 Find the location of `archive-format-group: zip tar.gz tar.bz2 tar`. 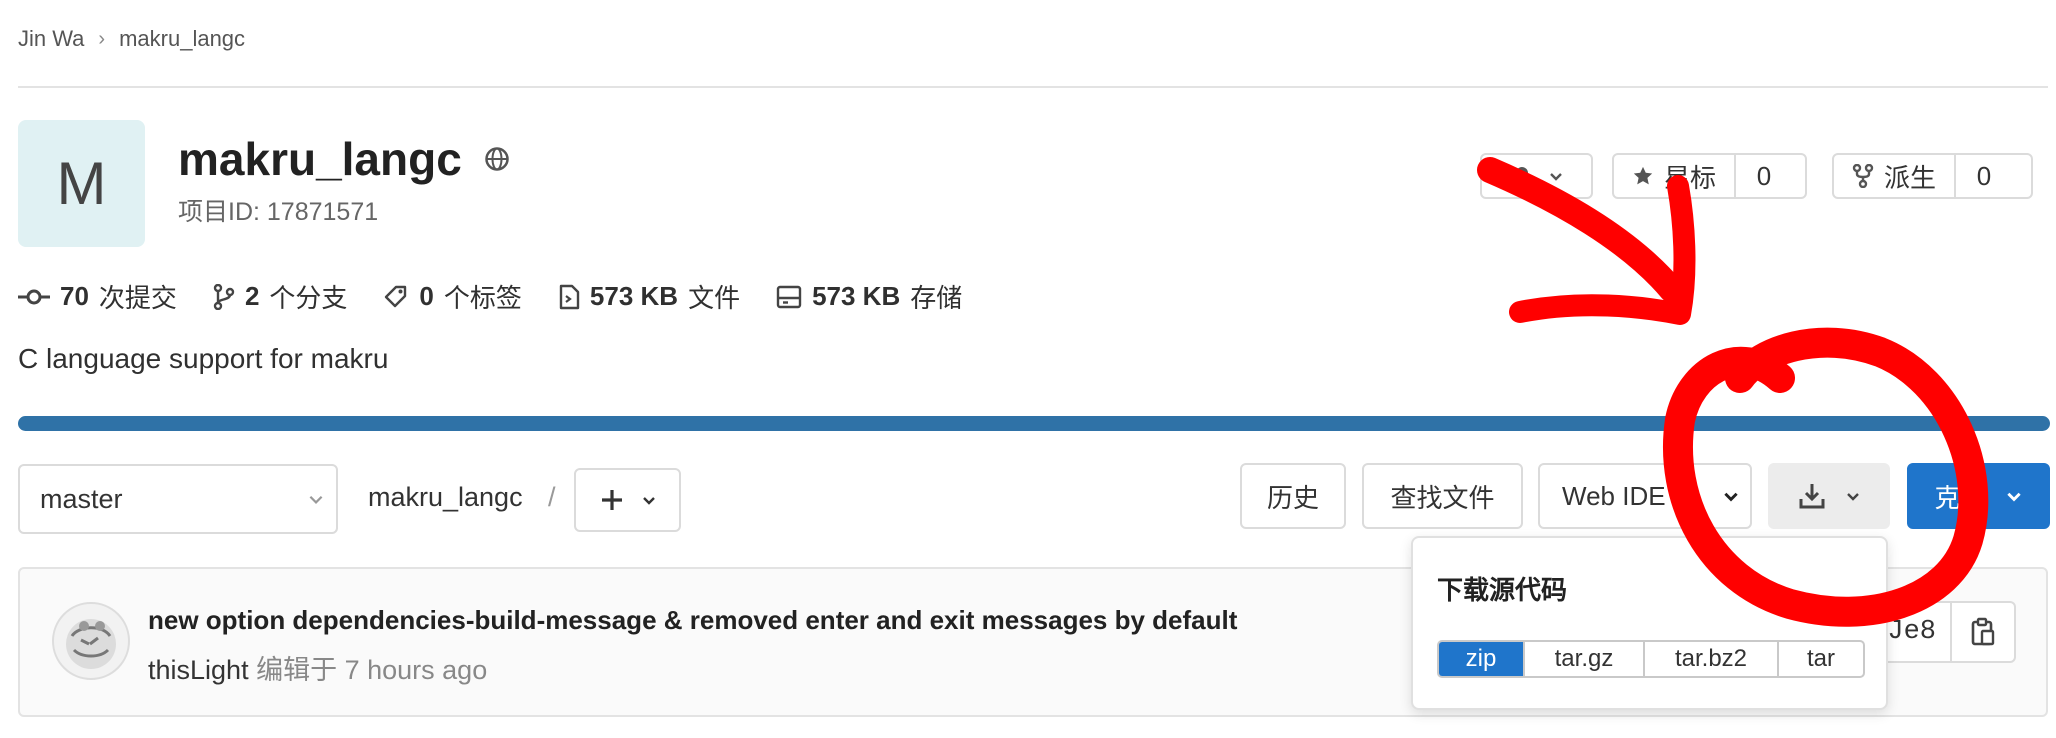

archive-format-group: zip tar.gz tar.bz2 tar is located at coordinates (1651, 659).